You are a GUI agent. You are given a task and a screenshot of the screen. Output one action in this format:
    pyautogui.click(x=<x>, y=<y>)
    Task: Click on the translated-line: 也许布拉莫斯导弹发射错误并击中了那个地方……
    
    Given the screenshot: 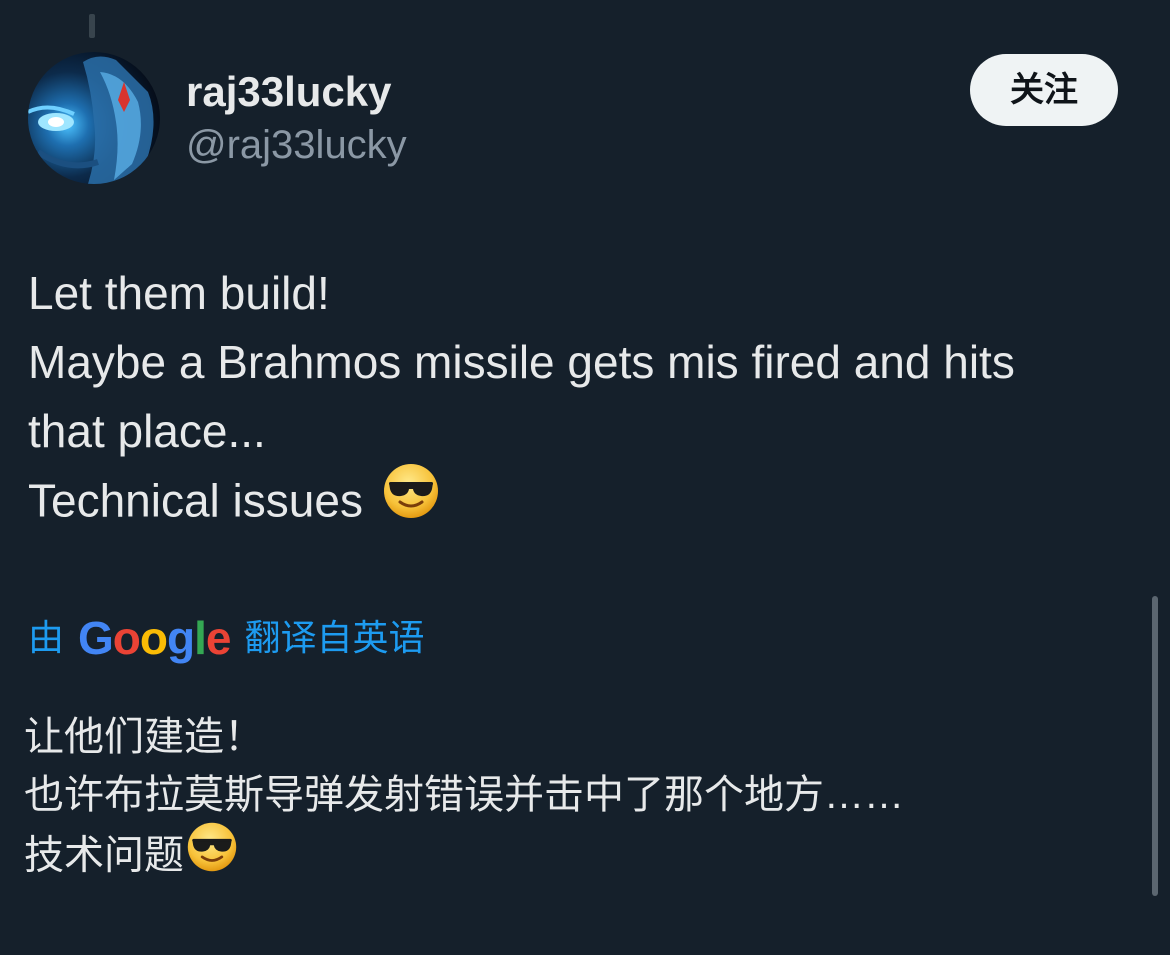 What is the action you would take?
    pyautogui.click(x=464, y=795)
    